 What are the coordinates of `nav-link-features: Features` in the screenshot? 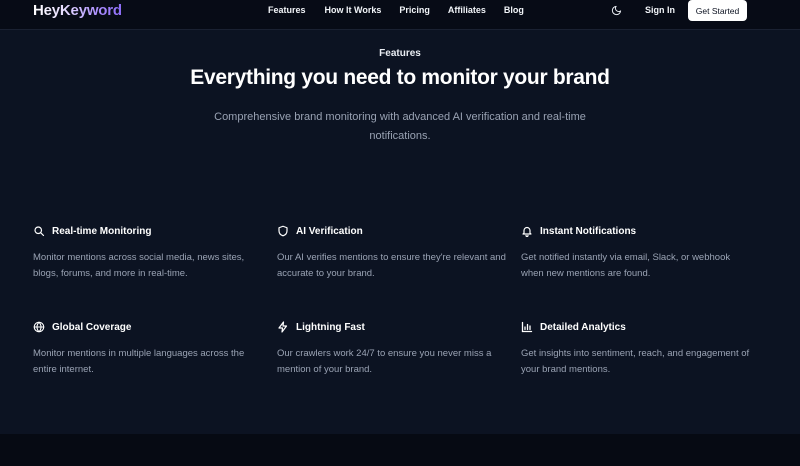 It's located at (287, 10).